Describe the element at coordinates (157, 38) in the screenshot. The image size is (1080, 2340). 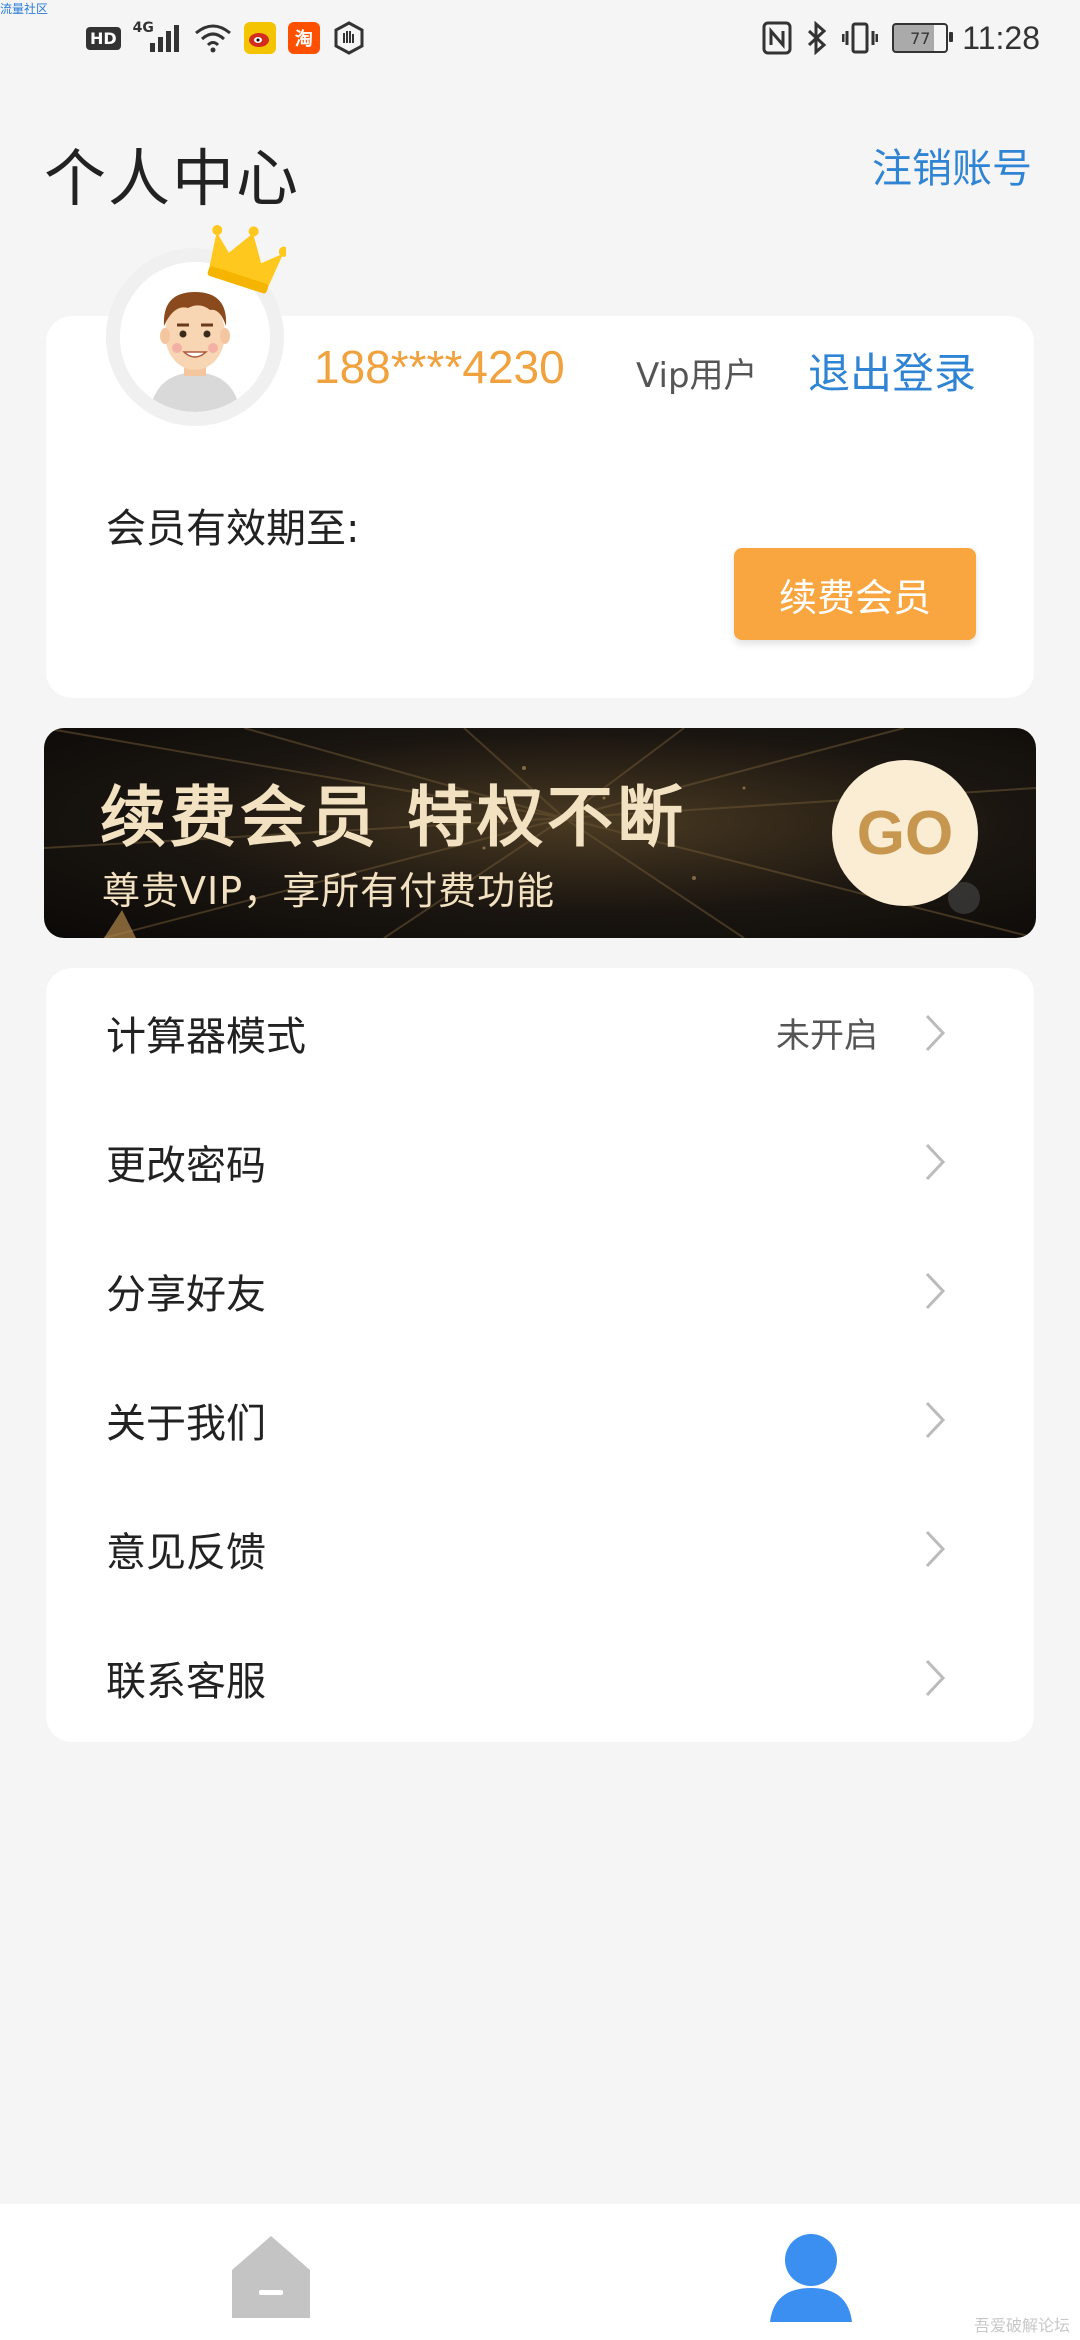
I see `signal-icon: 4G` at that location.